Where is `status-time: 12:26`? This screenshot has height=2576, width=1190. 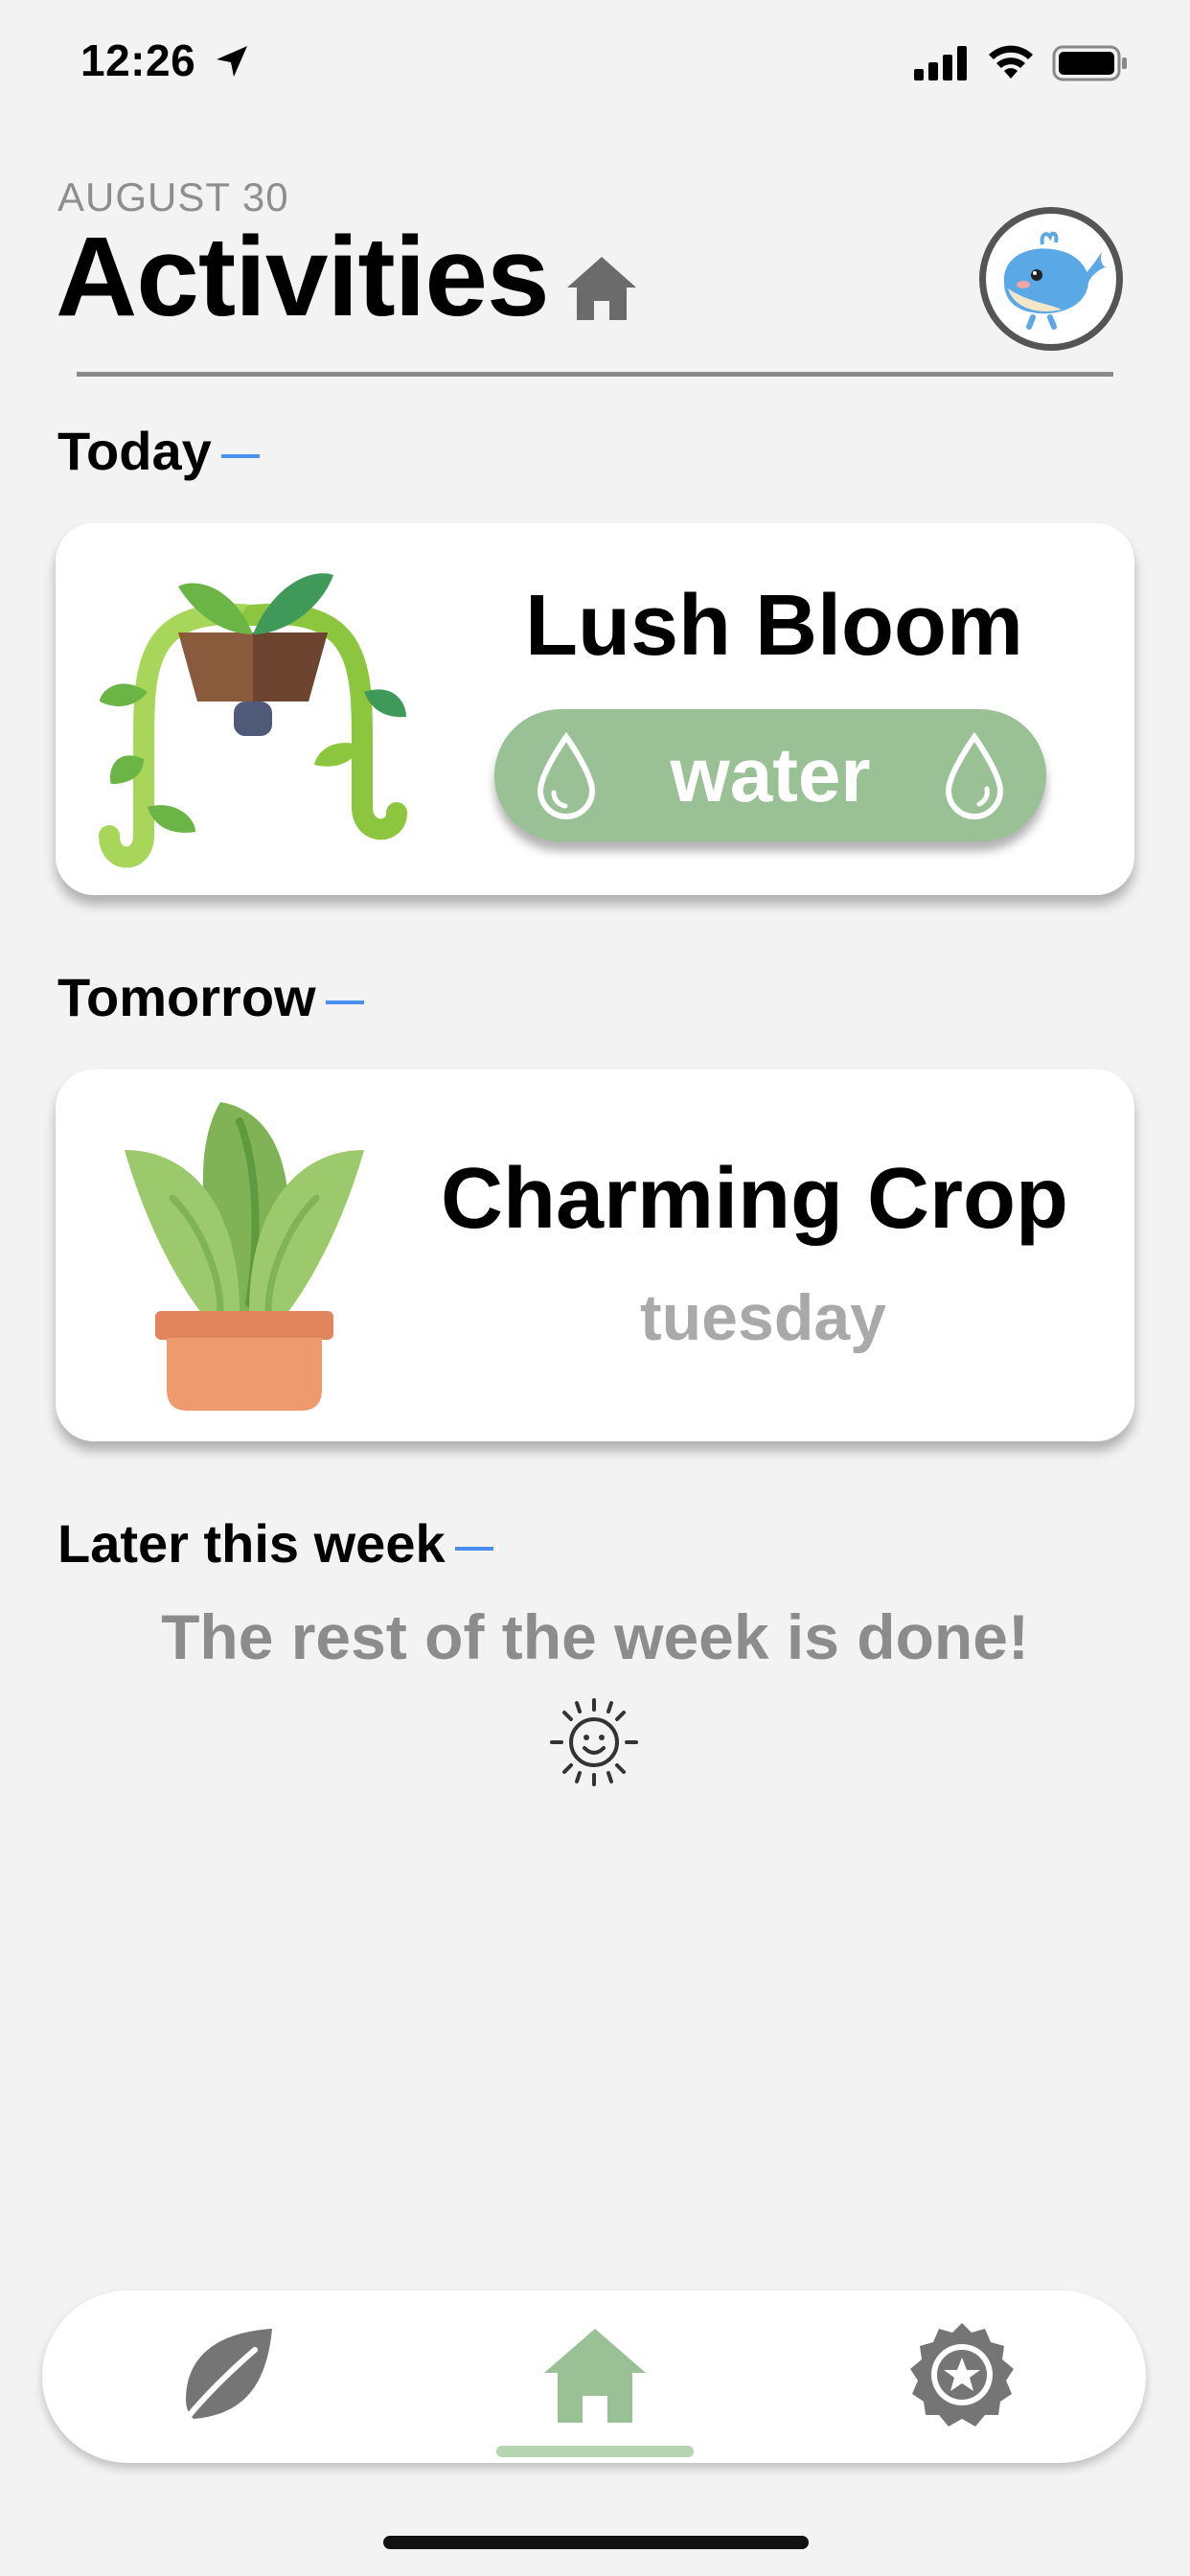
status-time: 12:26 is located at coordinates (138, 60).